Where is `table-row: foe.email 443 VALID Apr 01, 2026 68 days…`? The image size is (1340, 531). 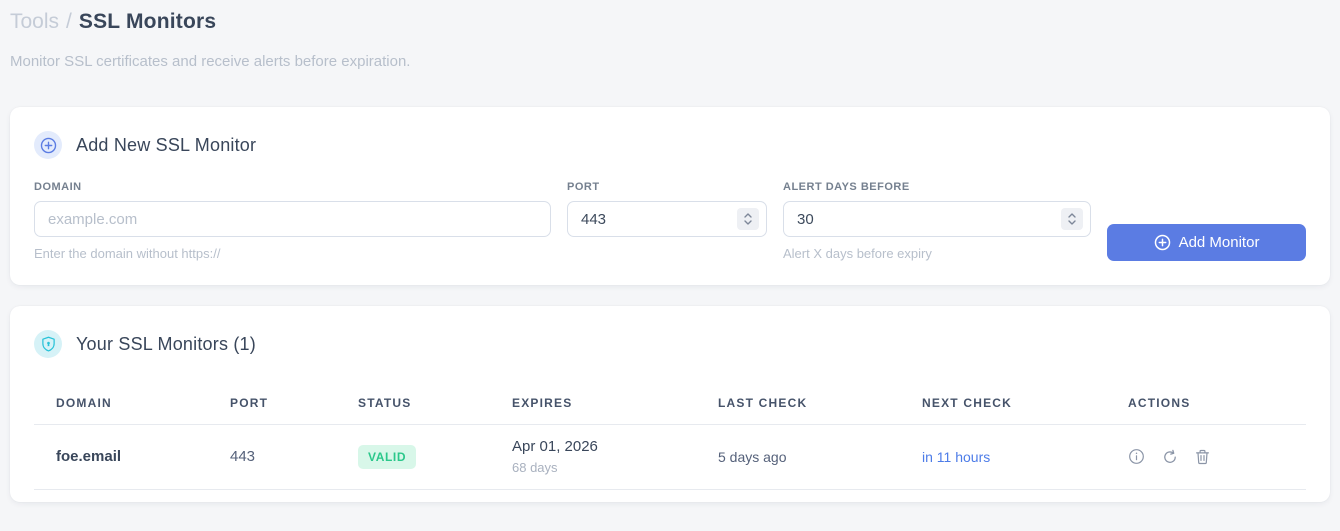 table-row: foe.email 443 VALID Apr 01, 2026 68 days… is located at coordinates (670, 457).